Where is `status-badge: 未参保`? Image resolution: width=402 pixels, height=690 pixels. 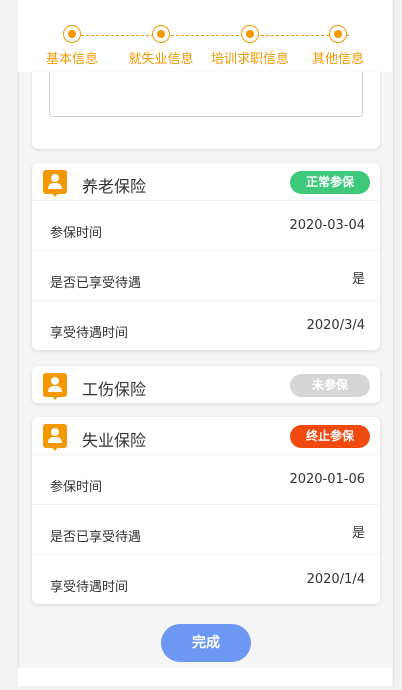 status-badge: 未参保 is located at coordinates (330, 385).